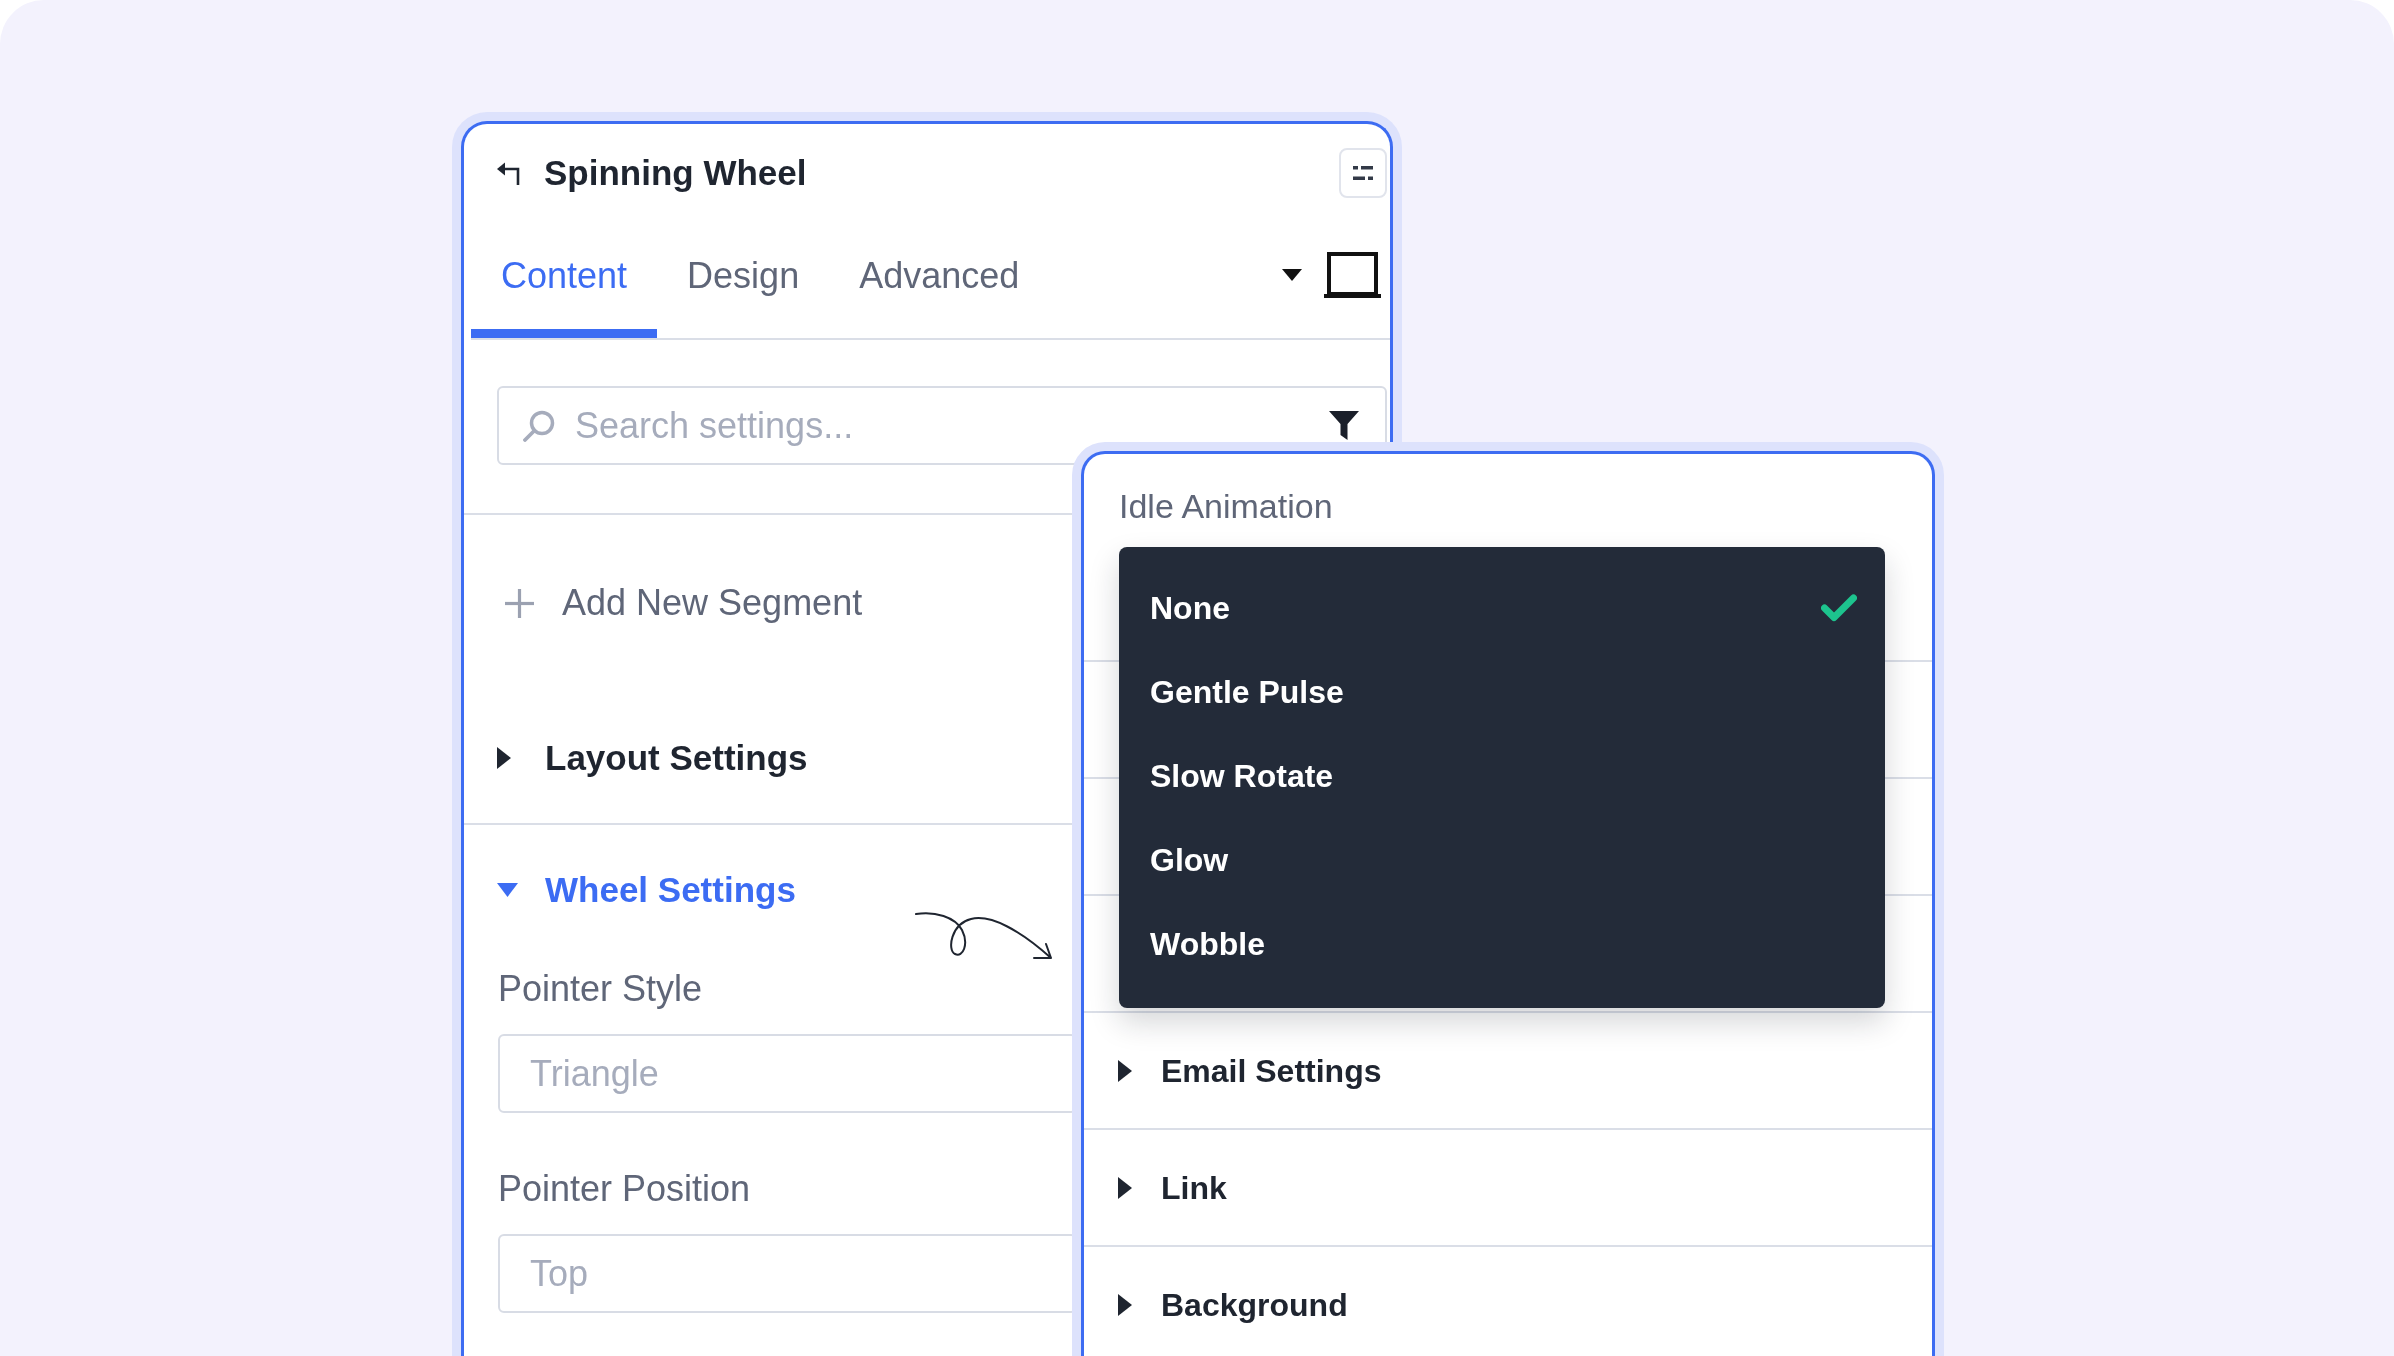 This screenshot has height=1356, width=2394. What do you see at coordinates (624, 1189) in the screenshot?
I see `field-label: Pointer Position` at bounding box center [624, 1189].